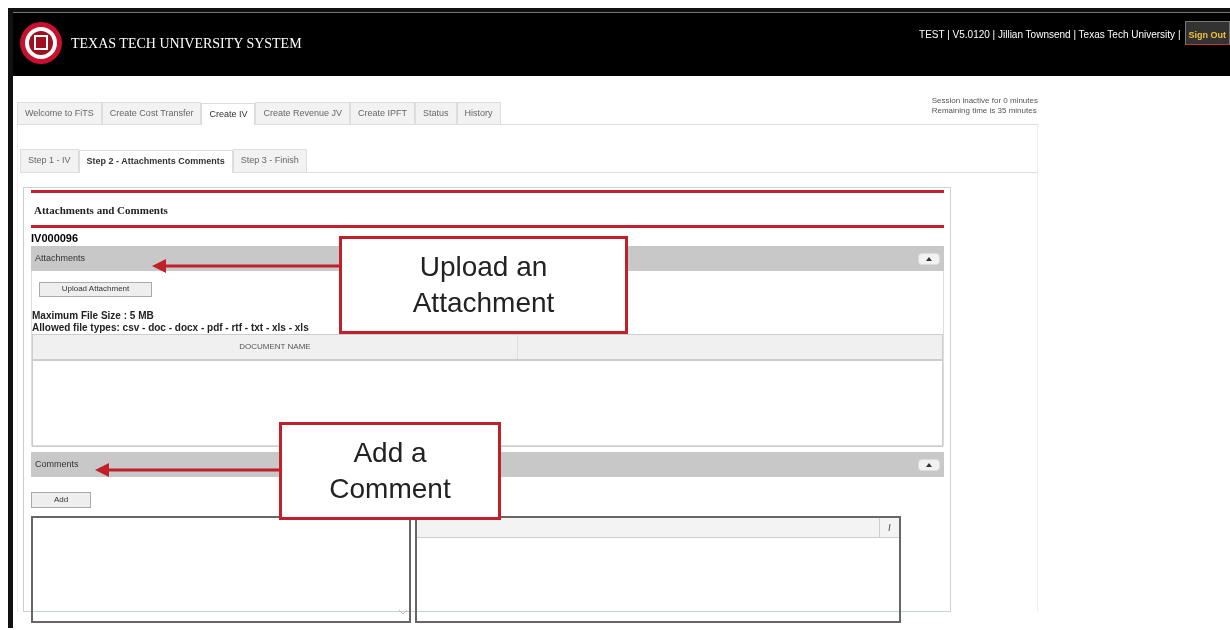  Describe the element at coordinates (57, 464) in the screenshot. I see `section-label: Comments` at that location.